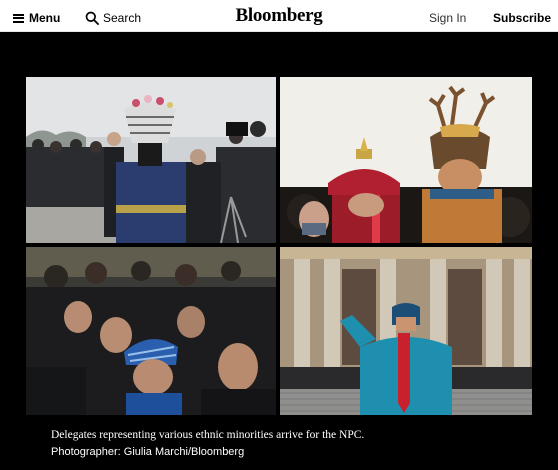  Describe the element at coordinates (92, 18) in the screenshot. I see `search-icon` at that location.